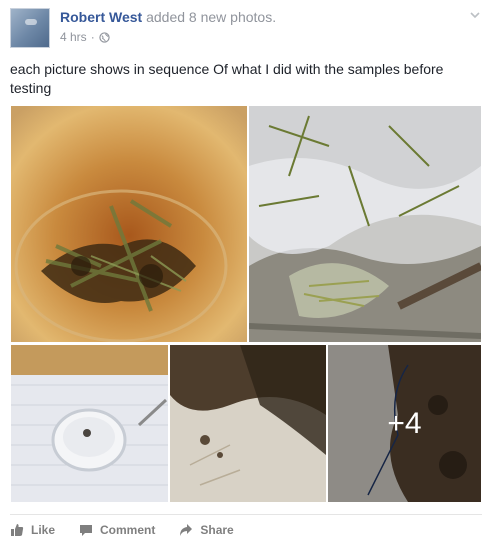  I want to click on actions-divider, so click(246, 514).